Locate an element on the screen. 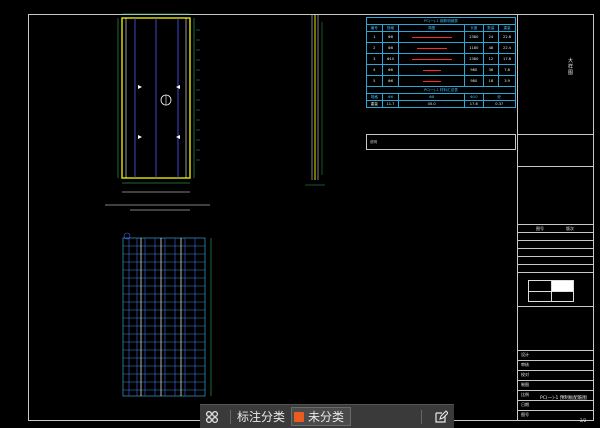  category-select: 未分类 is located at coordinates (321, 416).